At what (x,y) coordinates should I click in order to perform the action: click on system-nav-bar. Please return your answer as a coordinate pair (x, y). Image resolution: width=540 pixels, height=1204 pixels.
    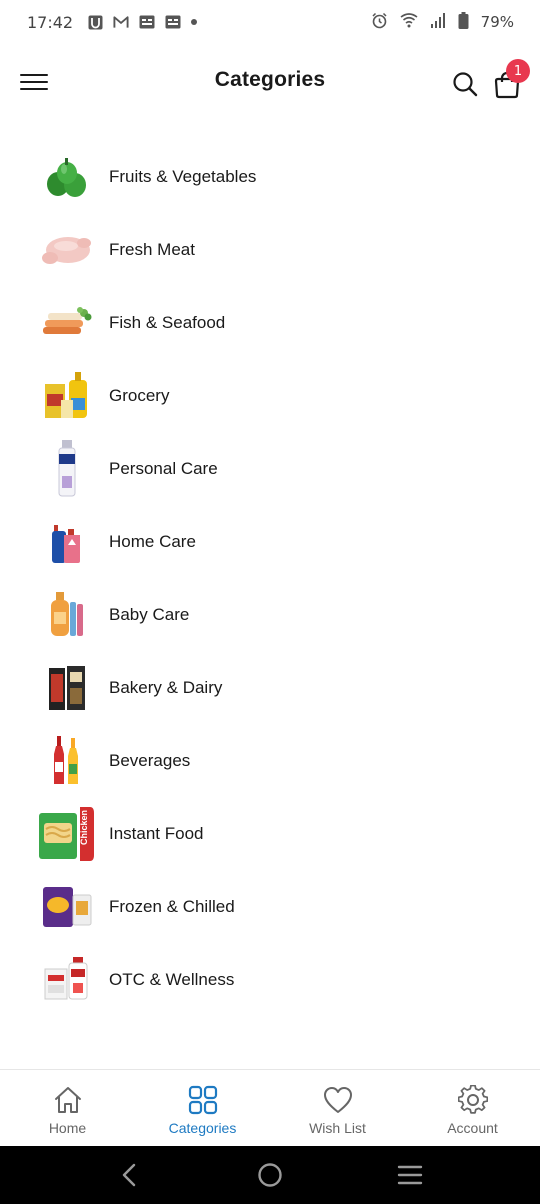
    Looking at the image, I should click on (270, 1175).